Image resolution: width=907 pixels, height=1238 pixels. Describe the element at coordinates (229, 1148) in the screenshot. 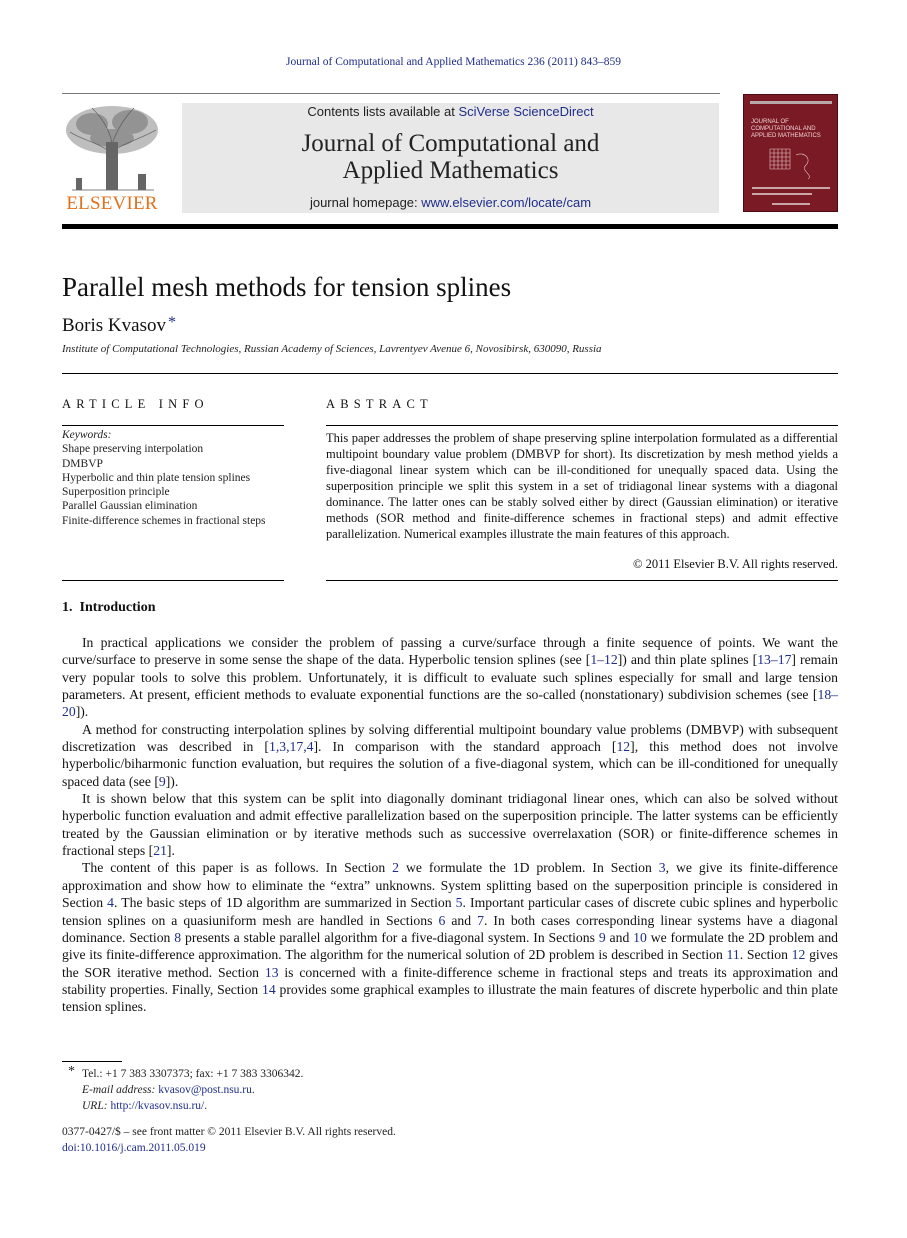

I see `doi-link: doi:10.1016/j.cam.2011.05.019` at that location.